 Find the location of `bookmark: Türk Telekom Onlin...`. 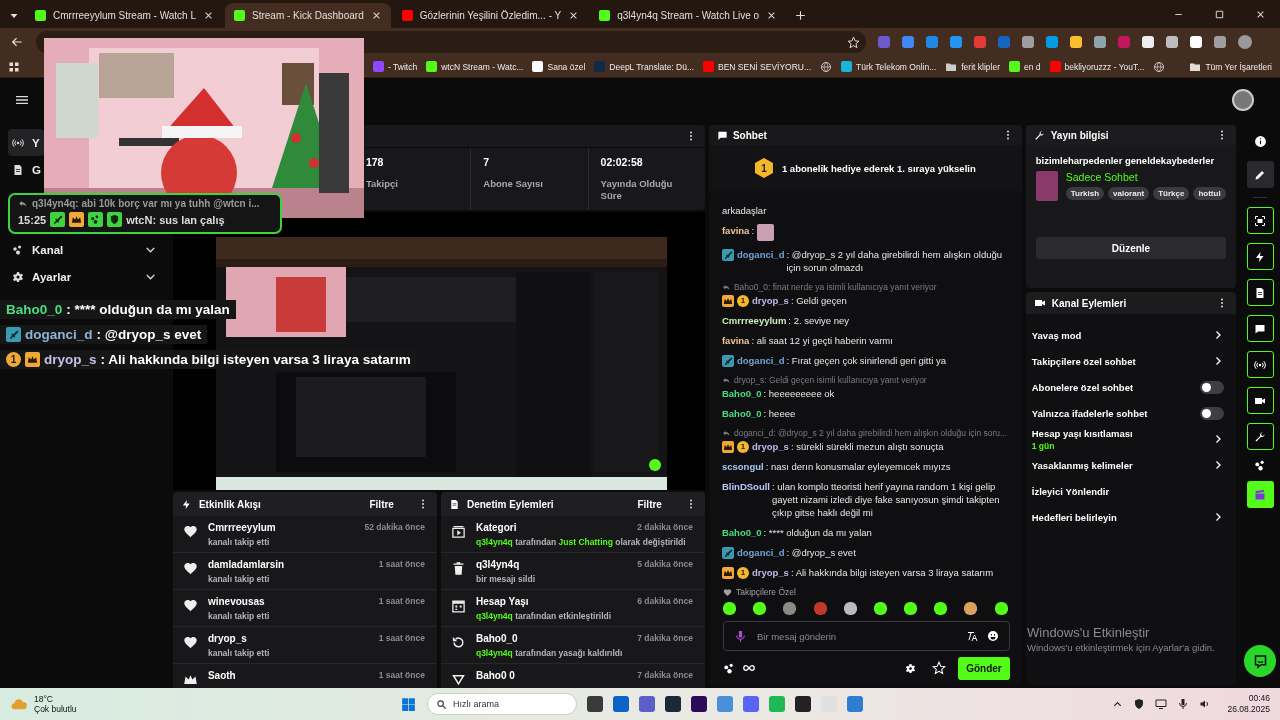

bookmark: Türk Telekom Onlin... is located at coordinates (889, 66).